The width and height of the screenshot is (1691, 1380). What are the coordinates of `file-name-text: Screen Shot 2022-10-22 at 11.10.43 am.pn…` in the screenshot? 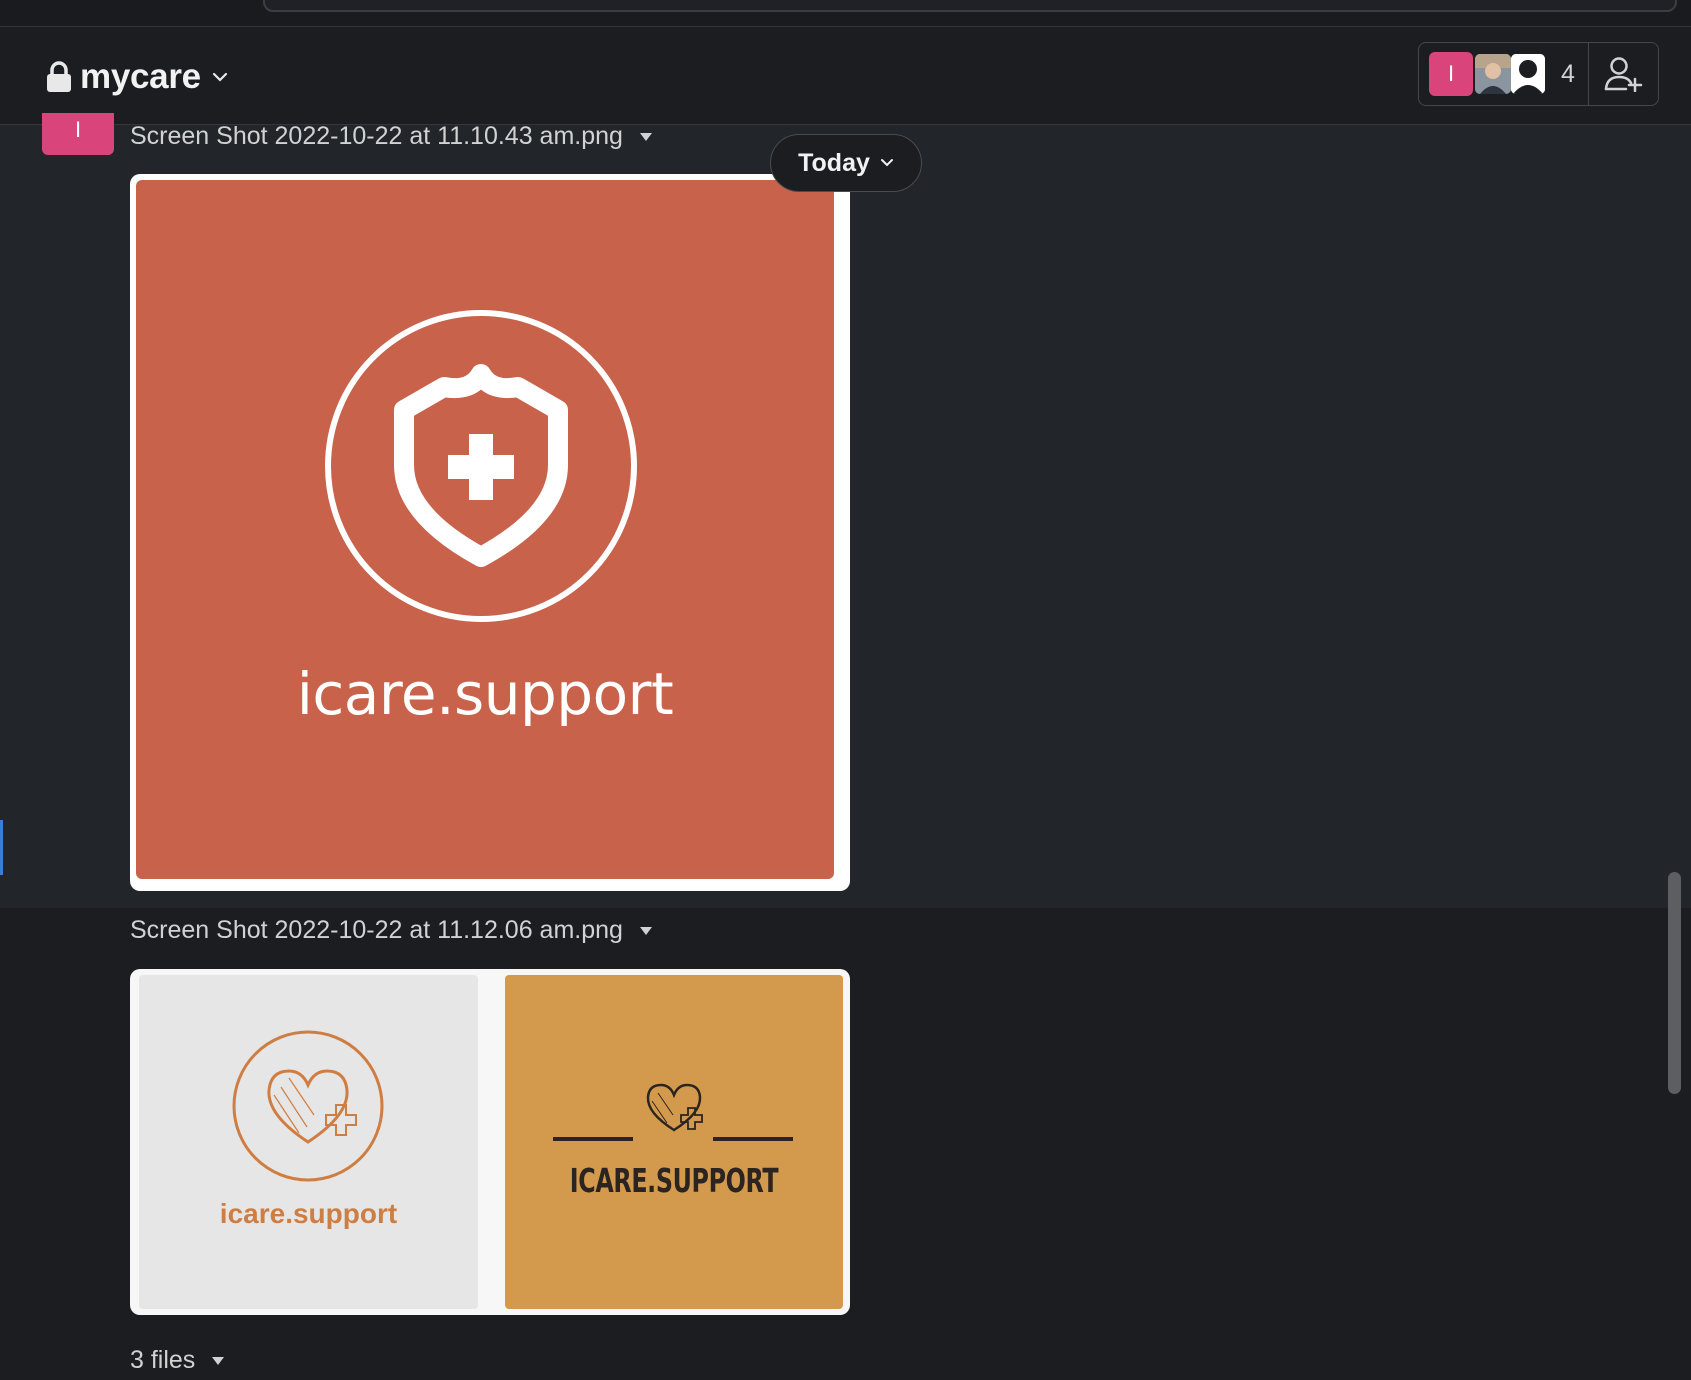 It's located at (376, 136).